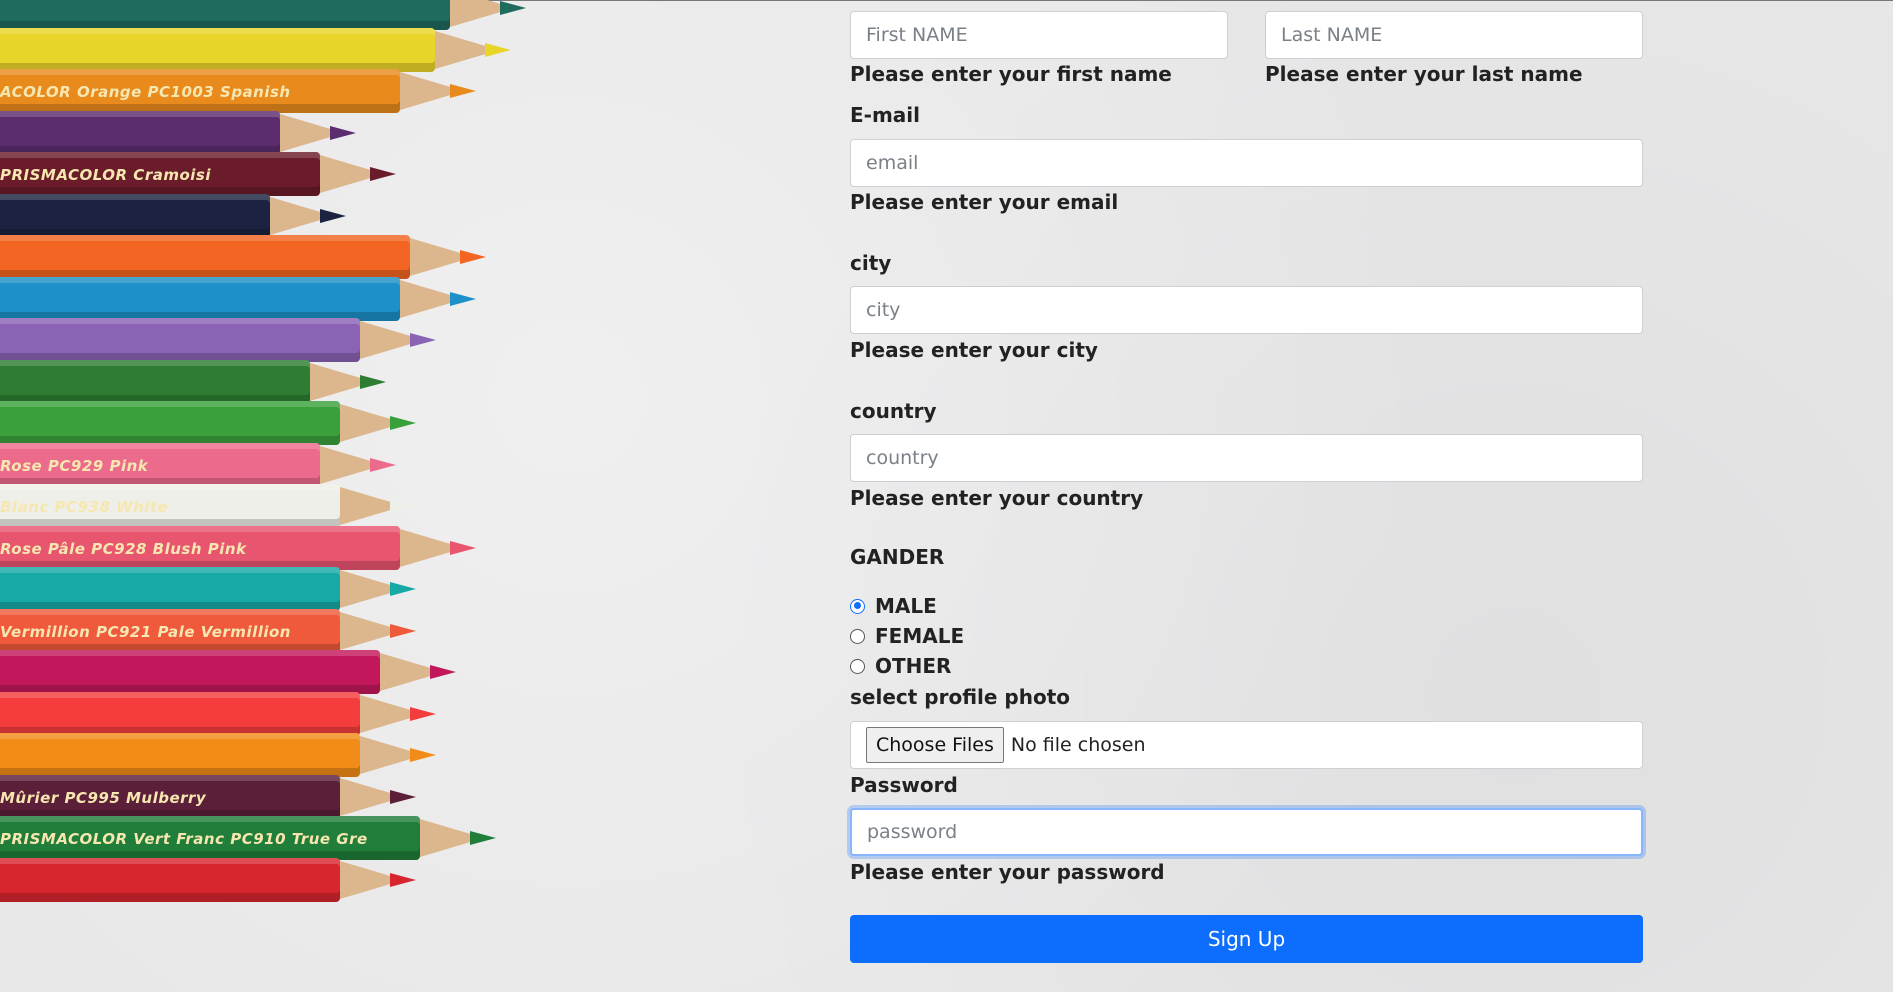  I want to click on pencil: ACOLOR Orange PC1003 Spanish, so click(255, 91).